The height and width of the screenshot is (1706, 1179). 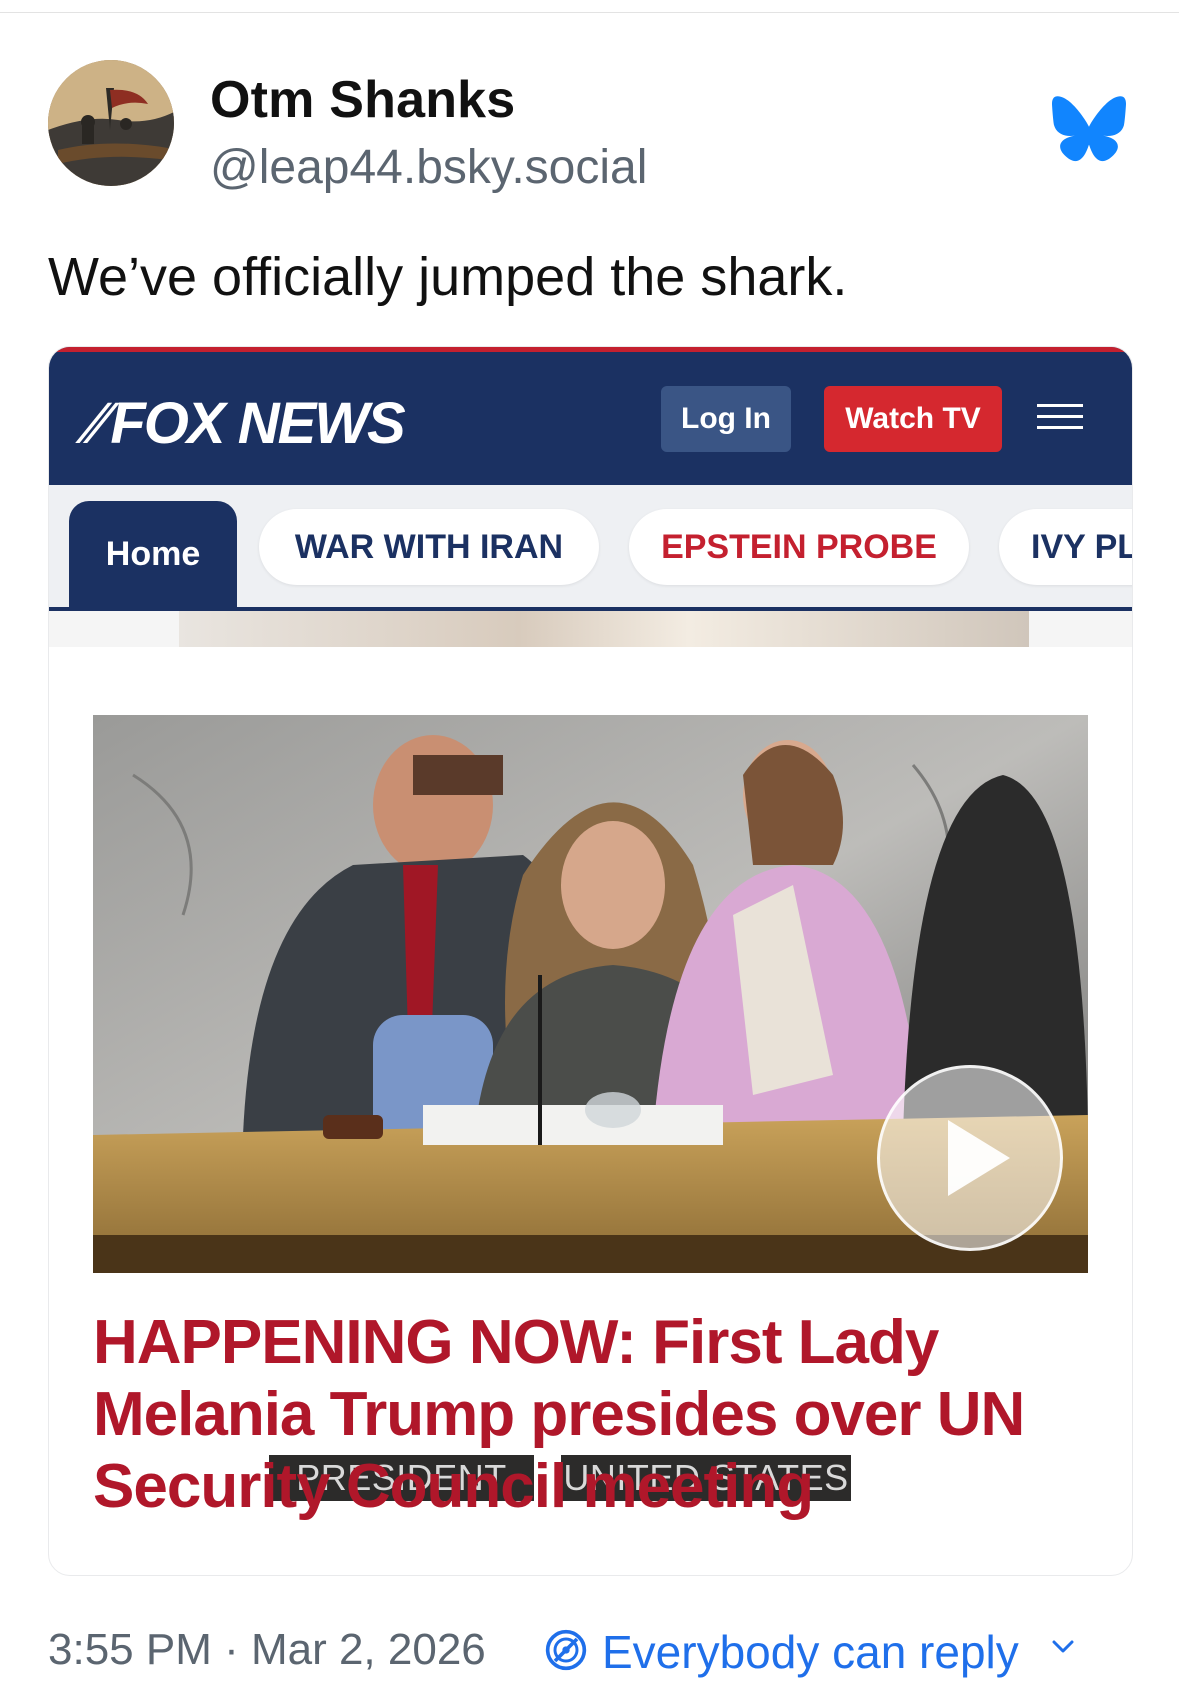 I want to click on tab-home: Home, so click(x=153, y=554).